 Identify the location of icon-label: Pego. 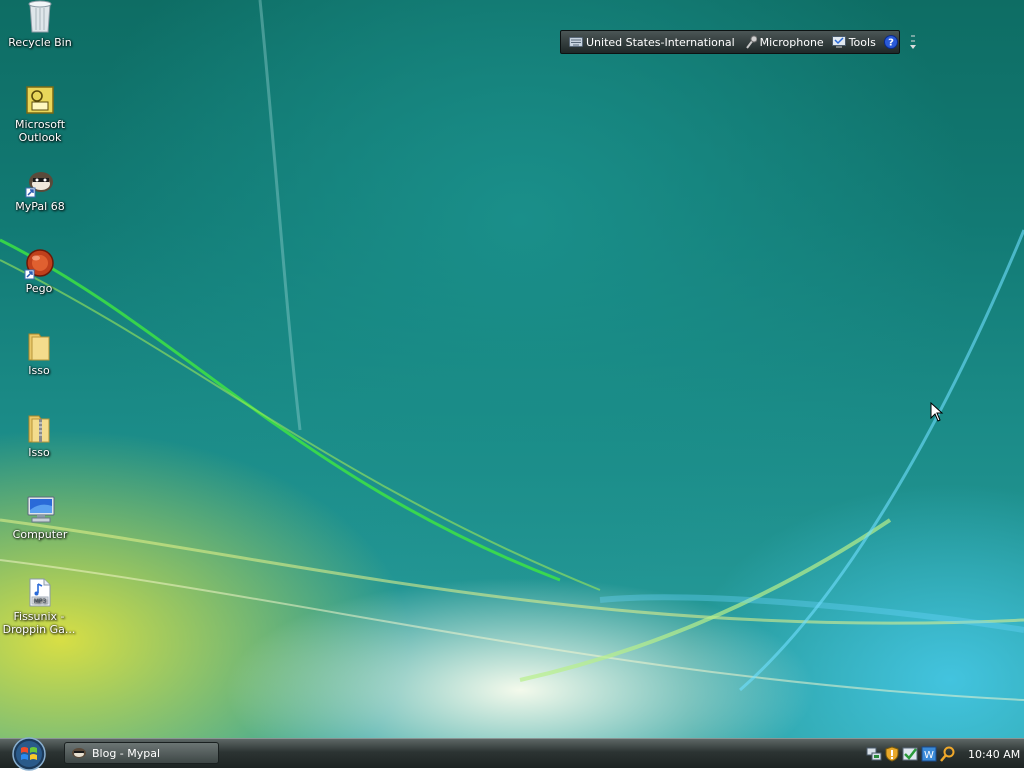
(39, 288).